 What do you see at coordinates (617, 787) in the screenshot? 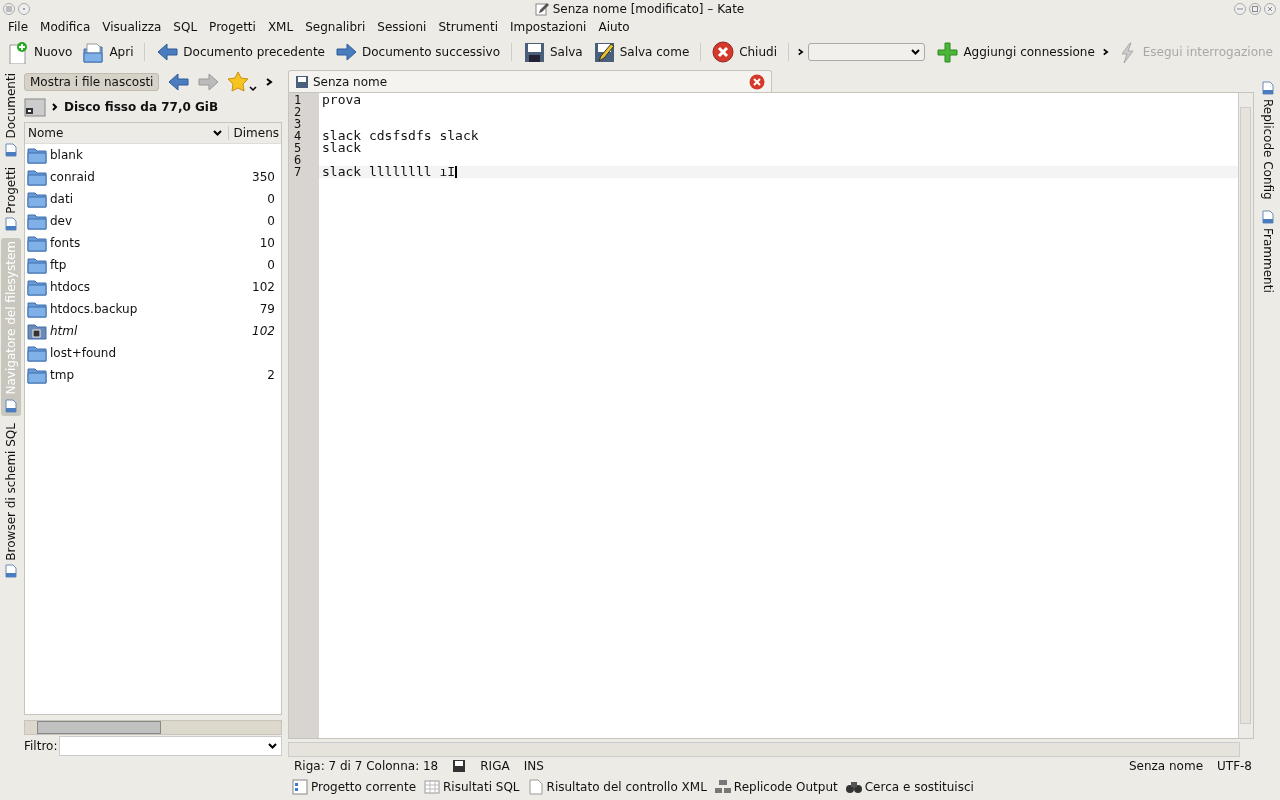
I see `tool-view-tab: Risultato del controllo XML` at bounding box center [617, 787].